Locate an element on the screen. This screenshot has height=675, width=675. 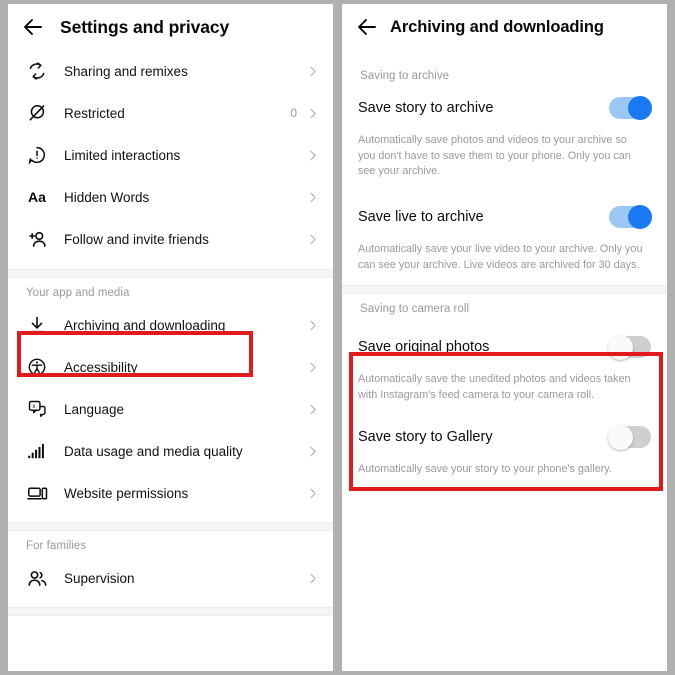
setting-label: Save original photos is located at coordinates (424, 347).